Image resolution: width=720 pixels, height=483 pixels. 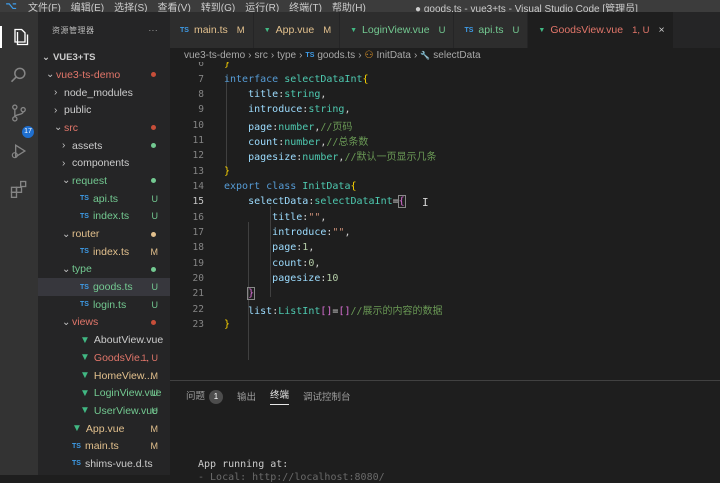 I want to click on code-text: title:string,, so click(x=287, y=94).